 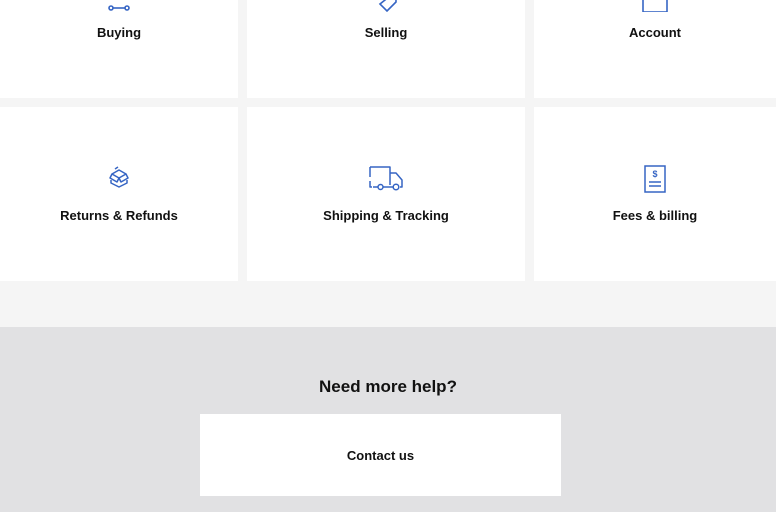 I want to click on topic-tile-shipping-tracking: Shipping & Tracking, so click(x=386, y=194).